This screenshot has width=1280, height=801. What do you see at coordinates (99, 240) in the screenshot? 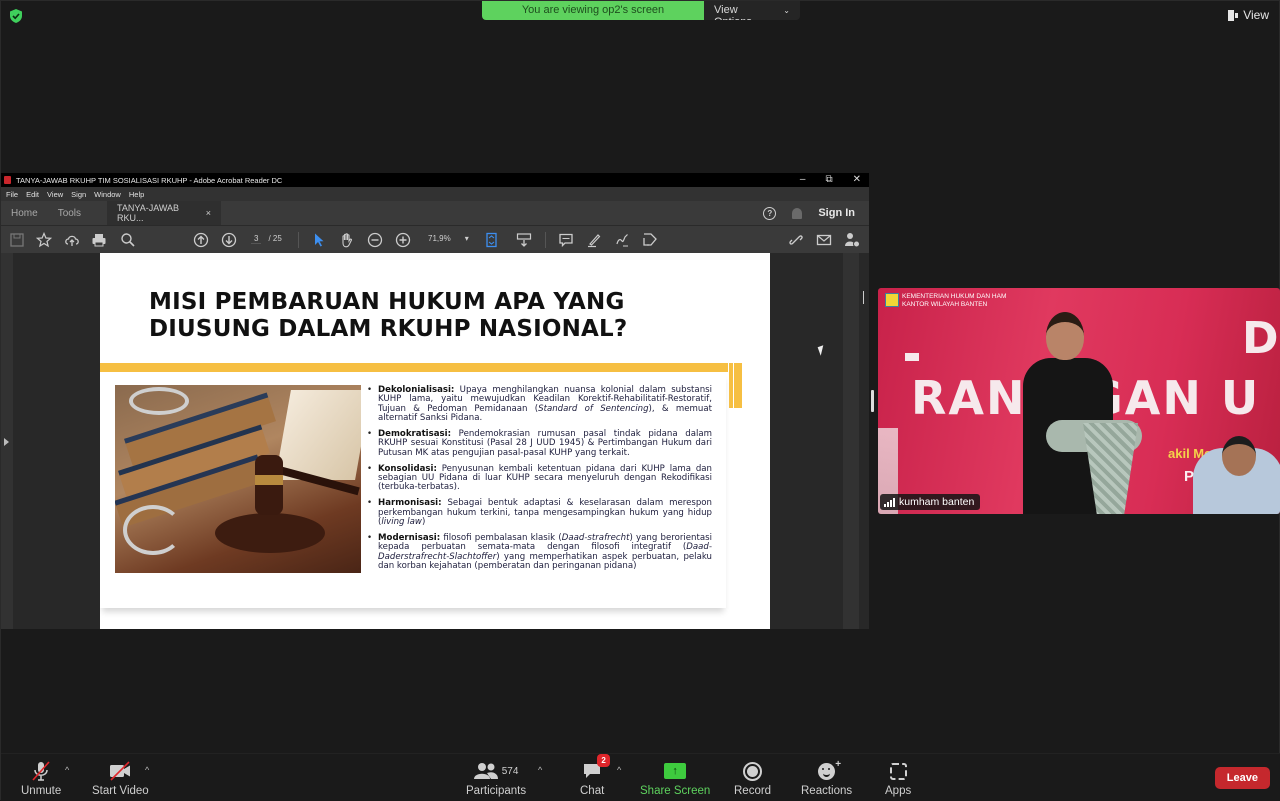
I see `print-icon` at bounding box center [99, 240].